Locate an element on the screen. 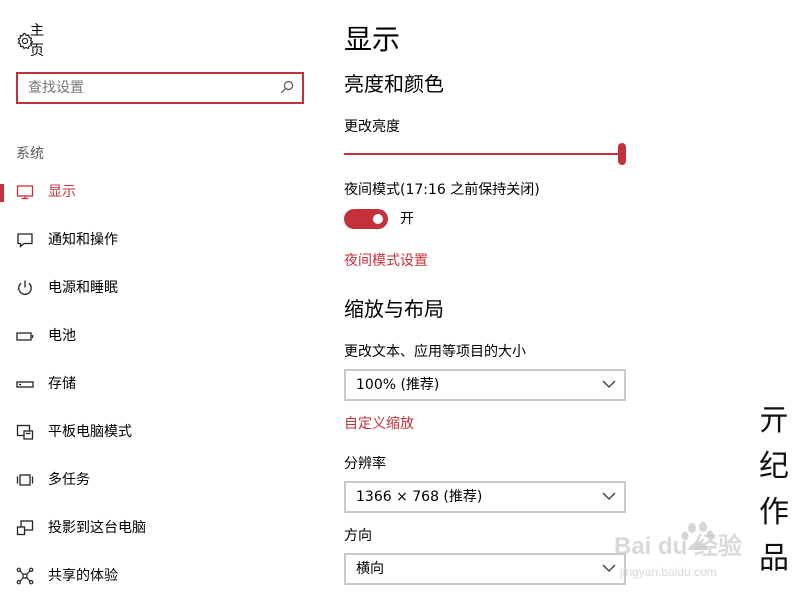  sidebar-item-label: 共享的体验 is located at coordinates (83, 576).